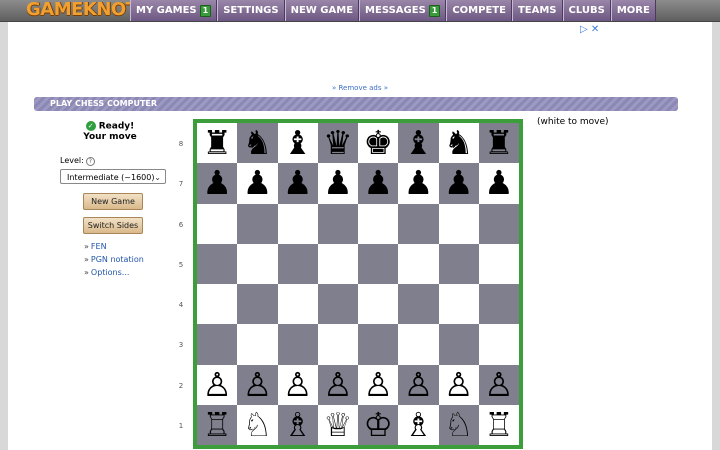  Describe the element at coordinates (257, 223) in the screenshot. I see `square-b6` at that location.